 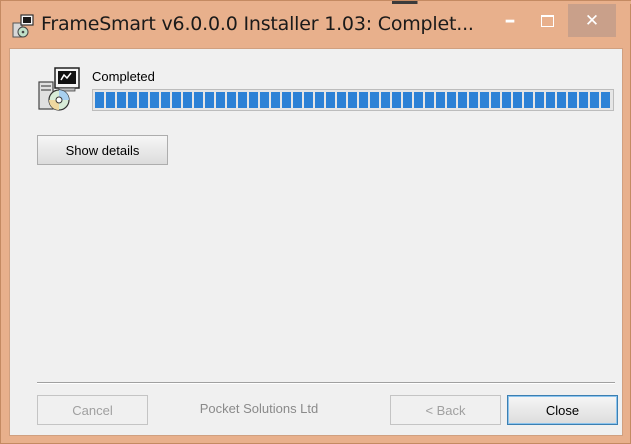 What do you see at coordinates (60, 89) in the screenshot?
I see `installer-cd-computer-icon` at bounding box center [60, 89].